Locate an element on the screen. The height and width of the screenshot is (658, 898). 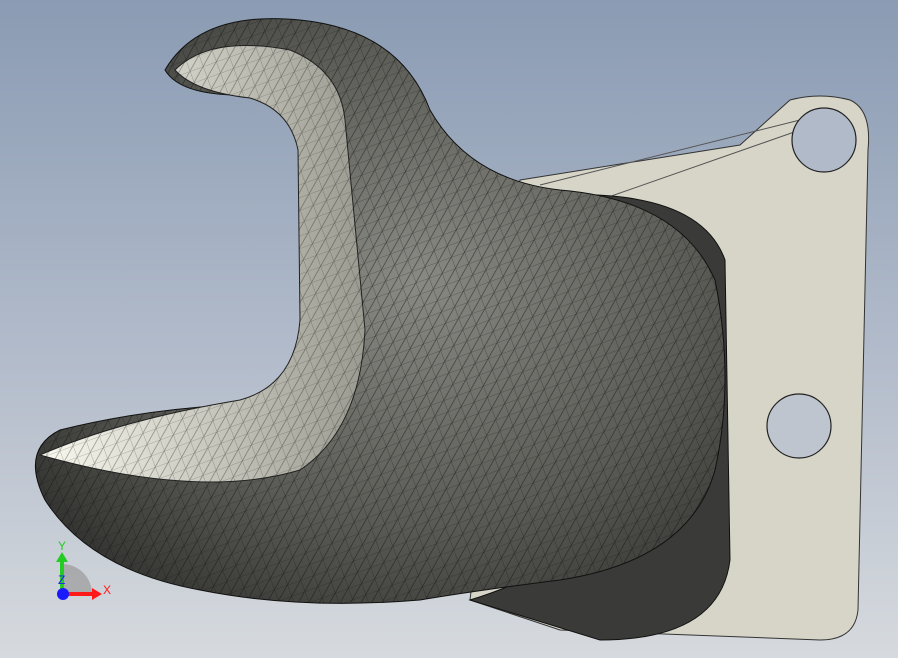
x-axis-label: X is located at coordinates (107, 590).